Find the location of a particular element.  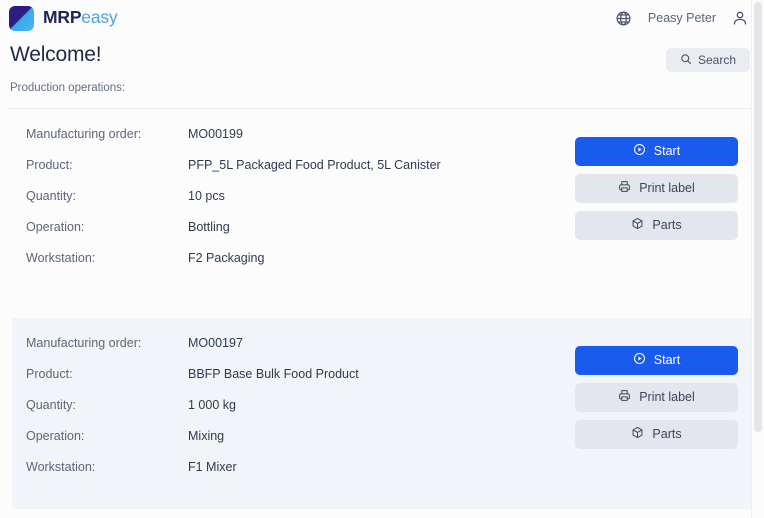

field-manufacturing-order: Manufacturing order: MO00199 is located at coordinates (300, 142).